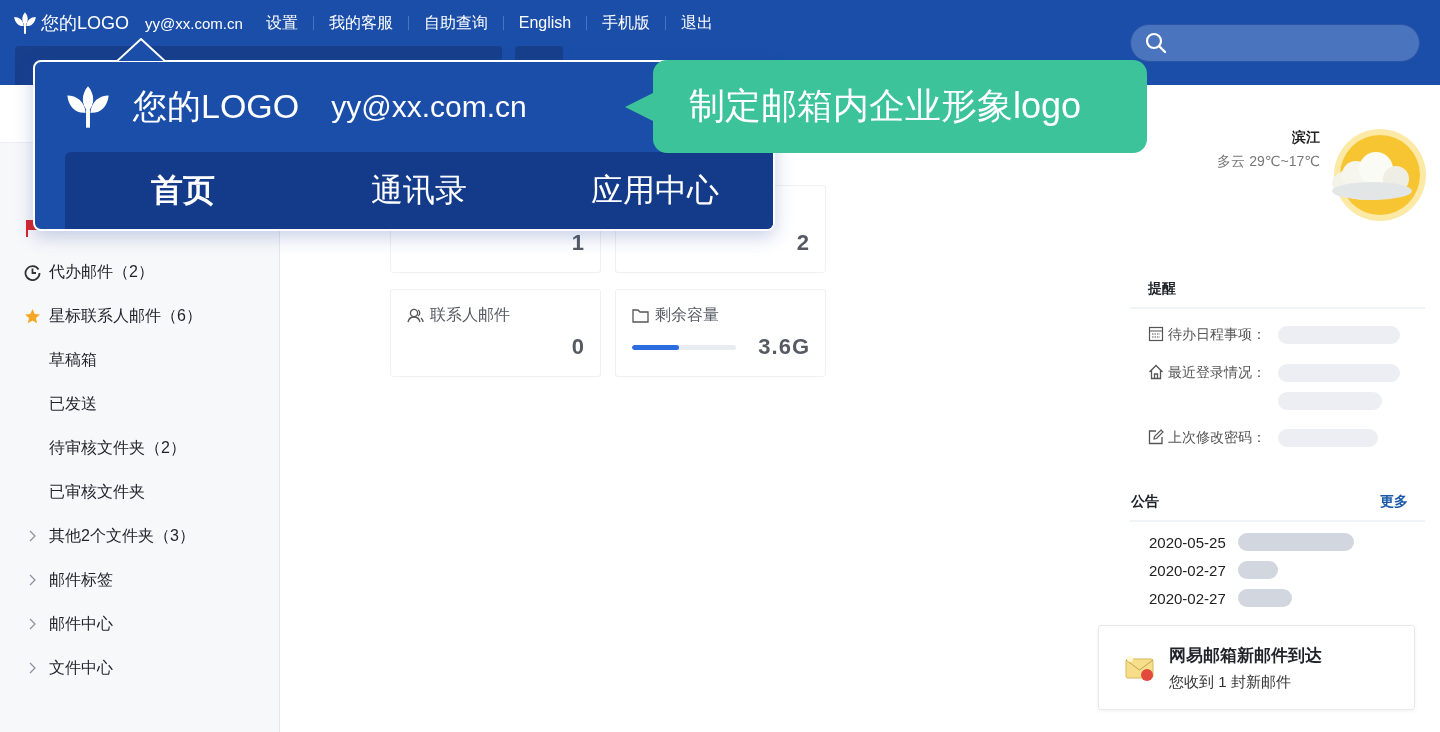 This screenshot has height=732, width=1440. I want to click on stat-value: 1, so click(578, 243).